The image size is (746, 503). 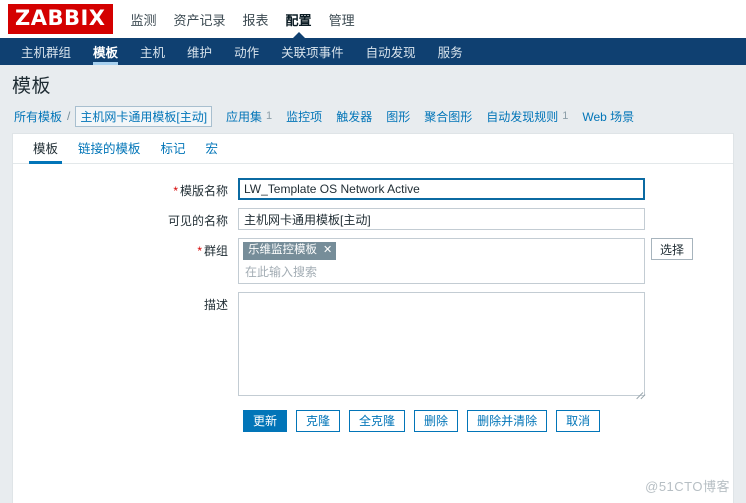 What do you see at coordinates (441, 219) in the screenshot?
I see `visible-name-input` at bounding box center [441, 219].